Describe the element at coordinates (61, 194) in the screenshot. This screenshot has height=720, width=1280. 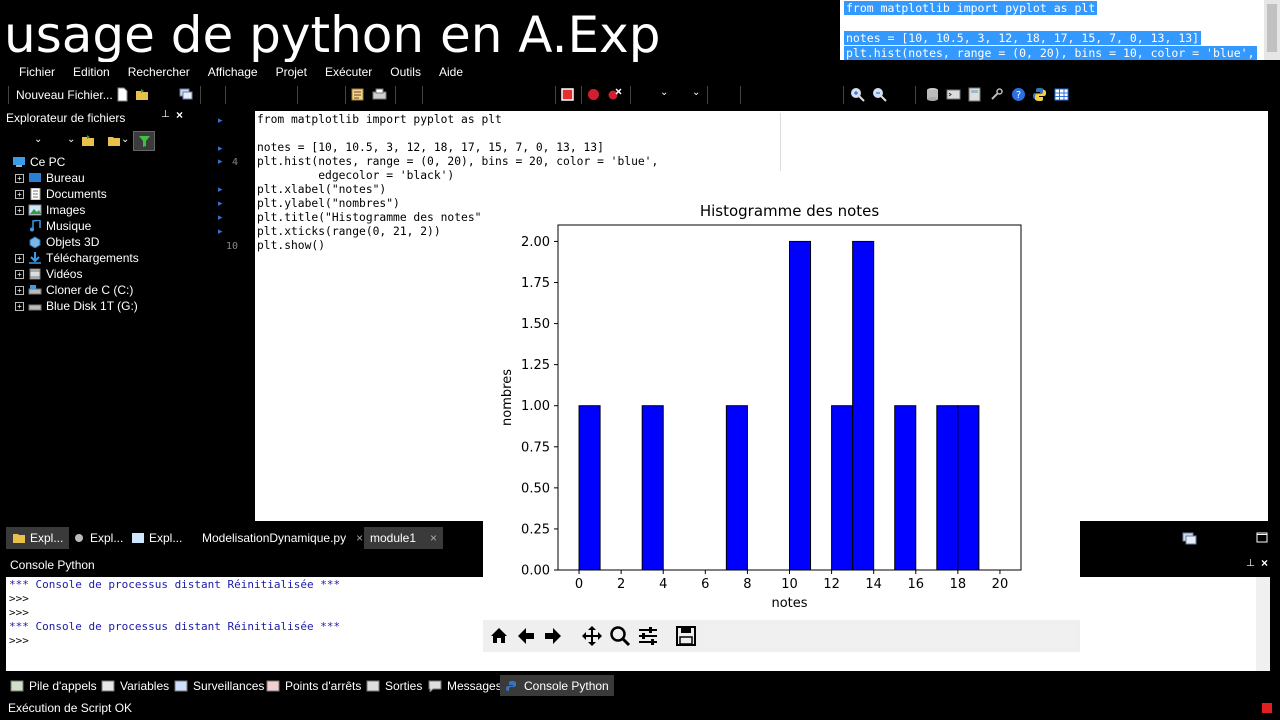
I see `tree-item-documents: + Documents` at that location.